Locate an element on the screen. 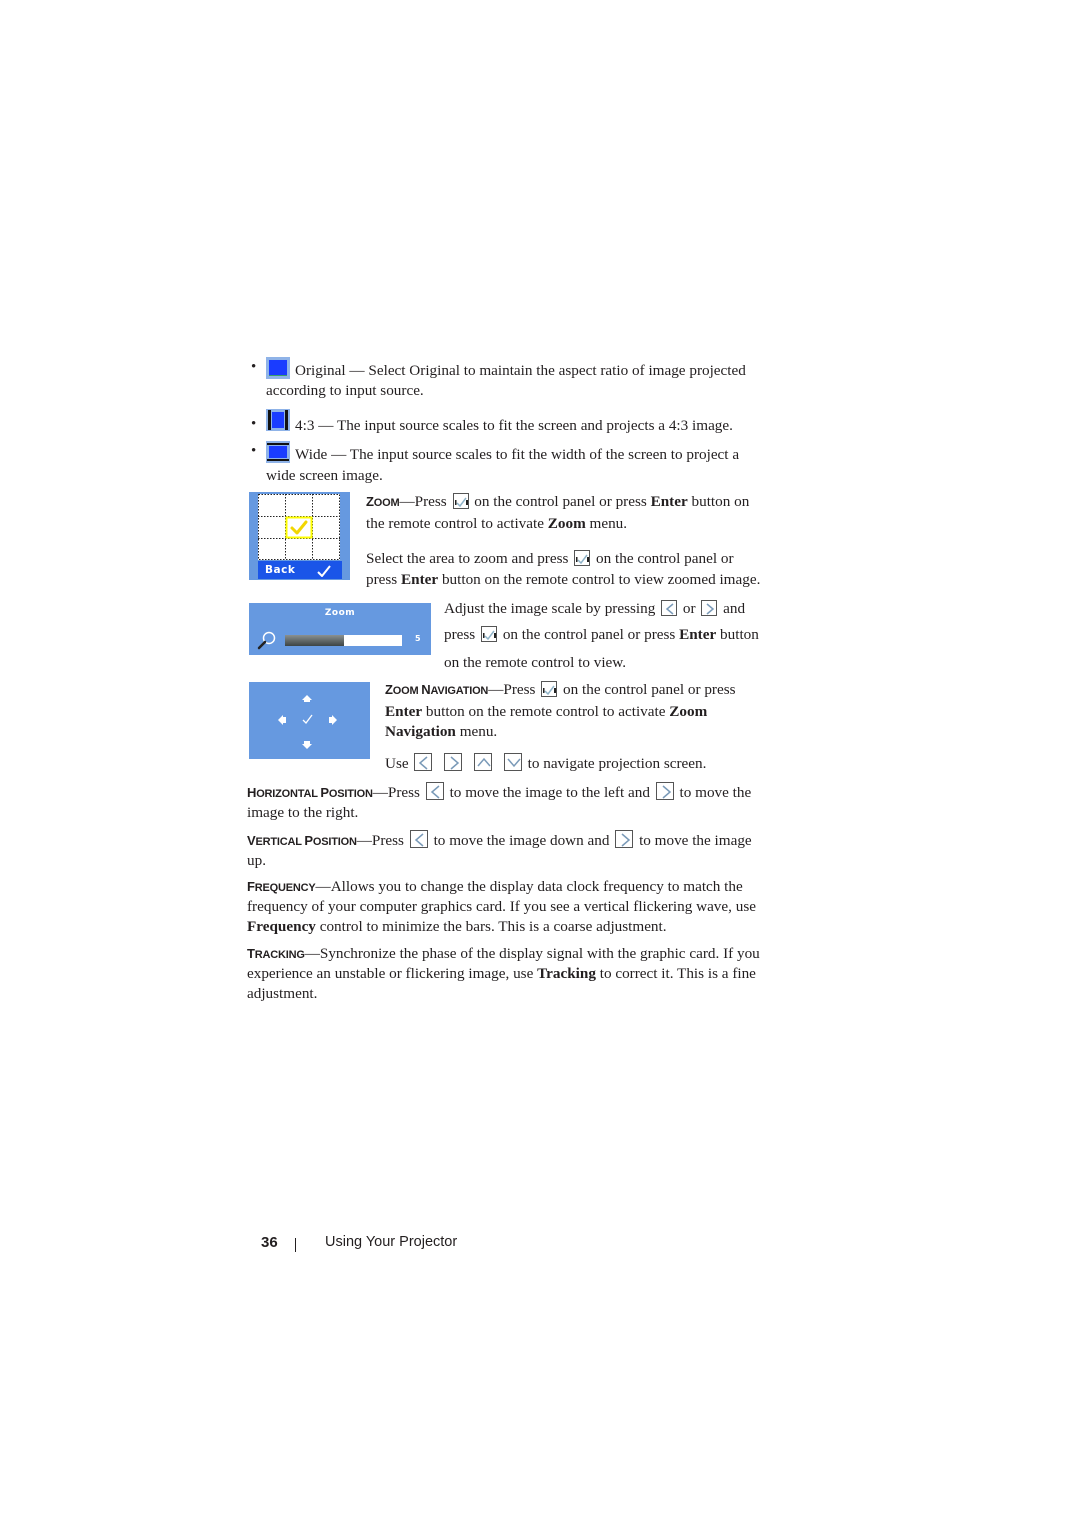  up-arrow-key-icon is located at coordinates (483, 762).